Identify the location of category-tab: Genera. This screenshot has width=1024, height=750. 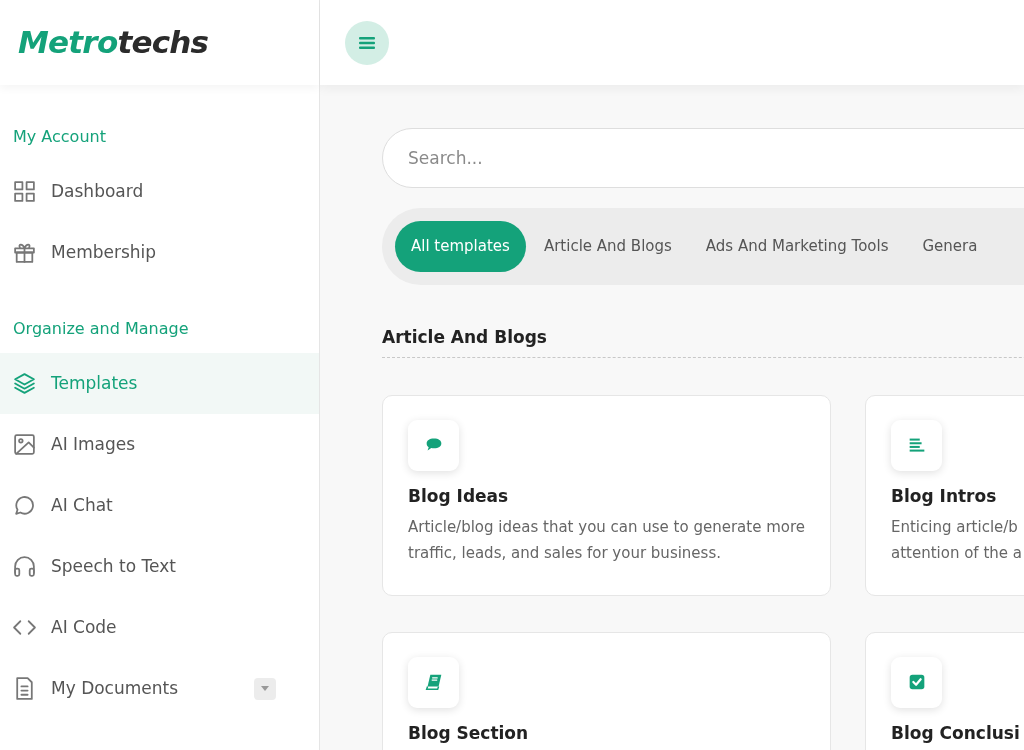
(950, 246).